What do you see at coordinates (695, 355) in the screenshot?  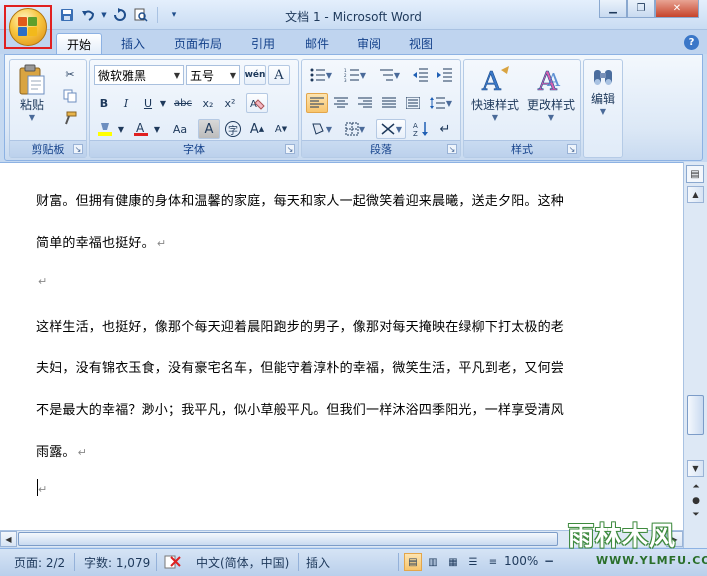 I see `vertical-scrollbar: ▤ ▲ ▼ ⏶ ● ⏷` at bounding box center [695, 355].